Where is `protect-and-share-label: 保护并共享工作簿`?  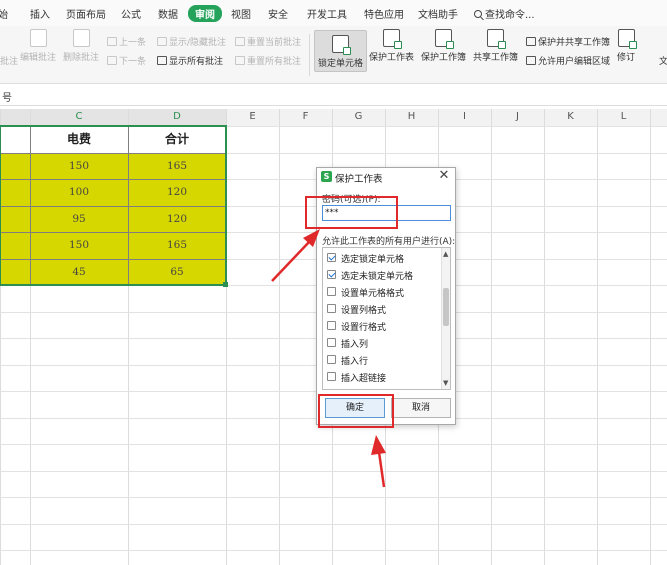
protect-and-share-label: 保护并共享工作簿 is located at coordinates (574, 43).